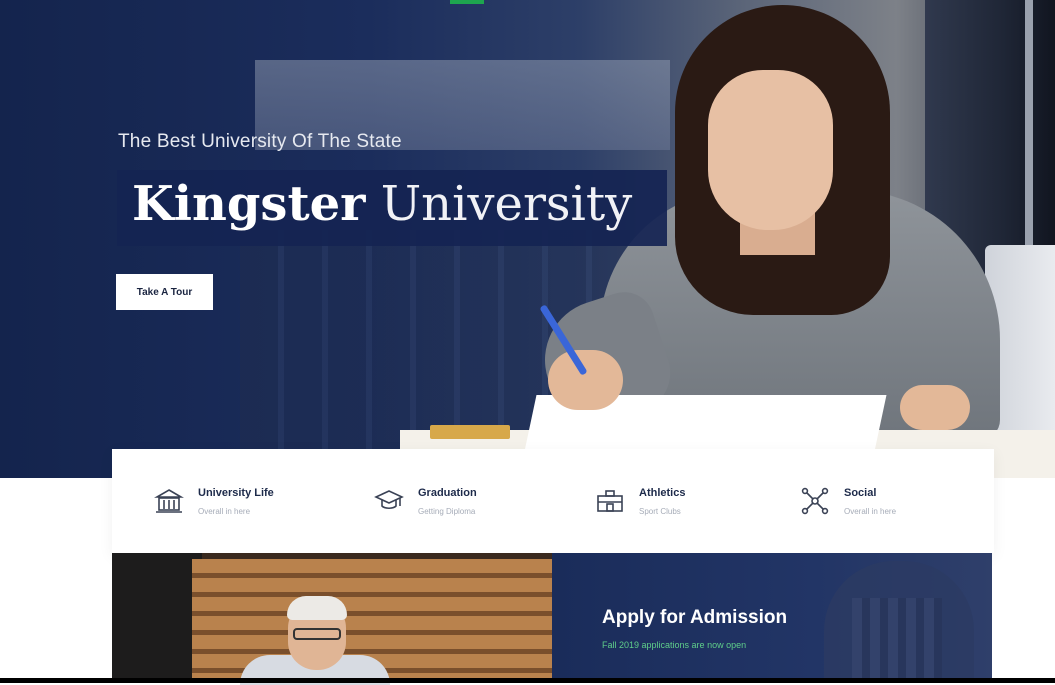 The height and width of the screenshot is (685, 1055). Describe the element at coordinates (674, 645) in the screenshot. I see `admission-subtitle: Fall 2019 applications are now open` at that location.